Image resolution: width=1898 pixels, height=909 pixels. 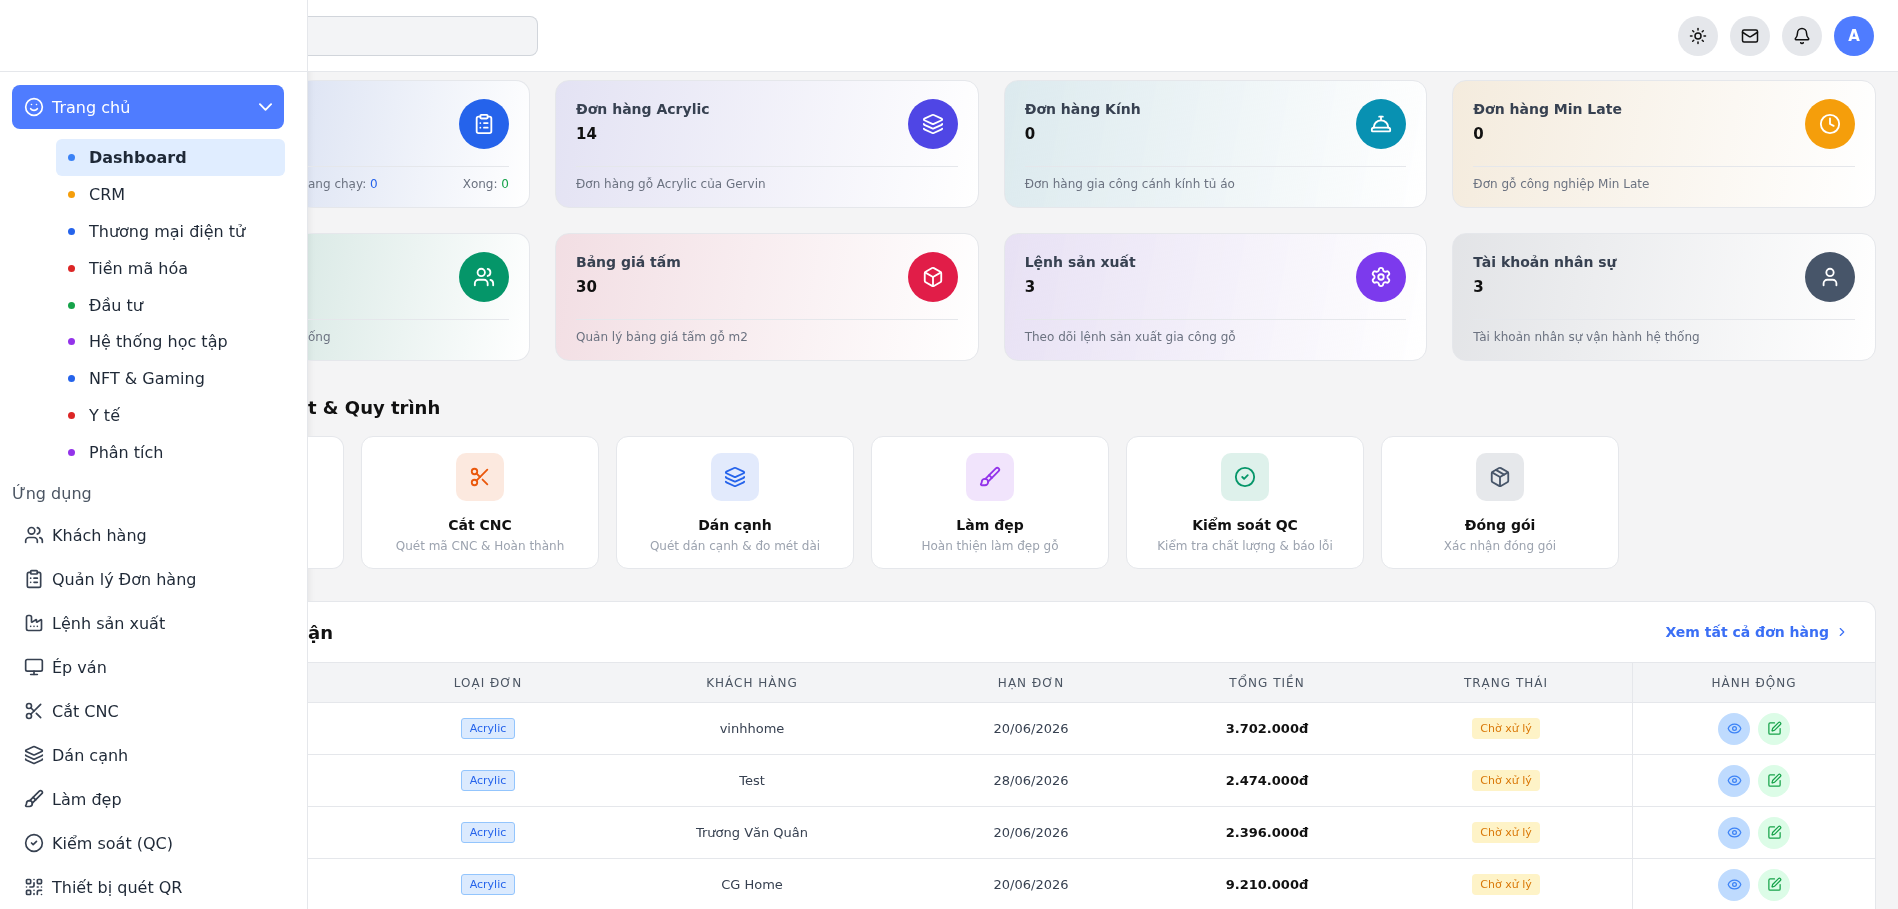 What do you see at coordinates (1500, 546) in the screenshot?
I see `workflow-description: Xác nhận đóng gói` at bounding box center [1500, 546].